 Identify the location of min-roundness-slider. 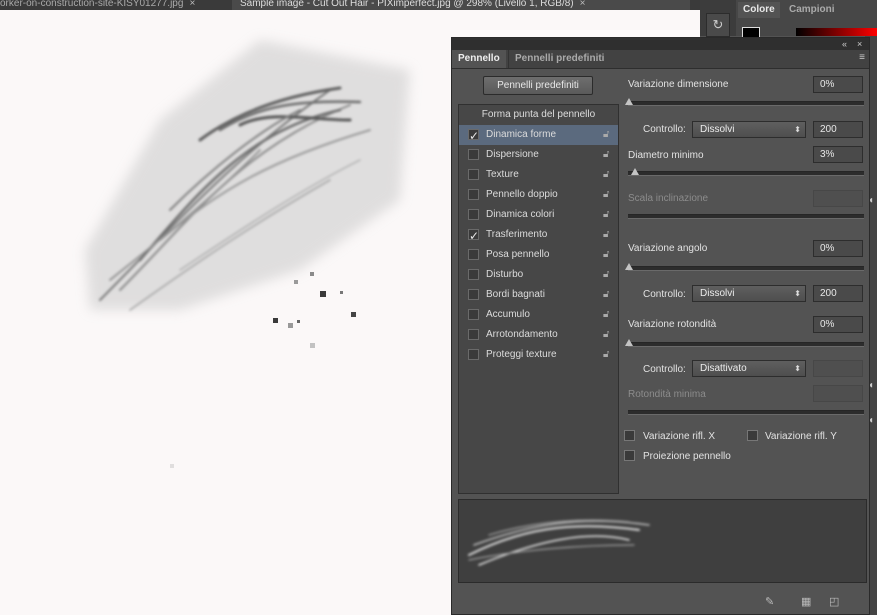
(746, 412).